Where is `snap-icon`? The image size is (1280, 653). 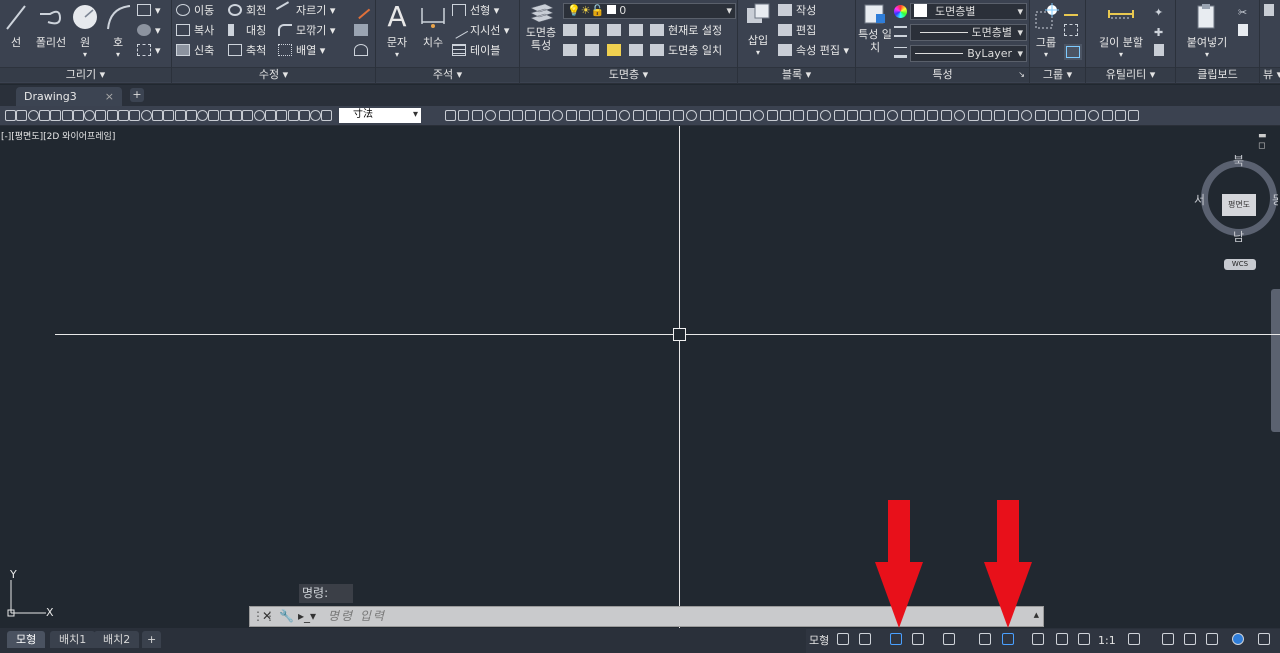
snap-icon is located at coordinates (865, 641).